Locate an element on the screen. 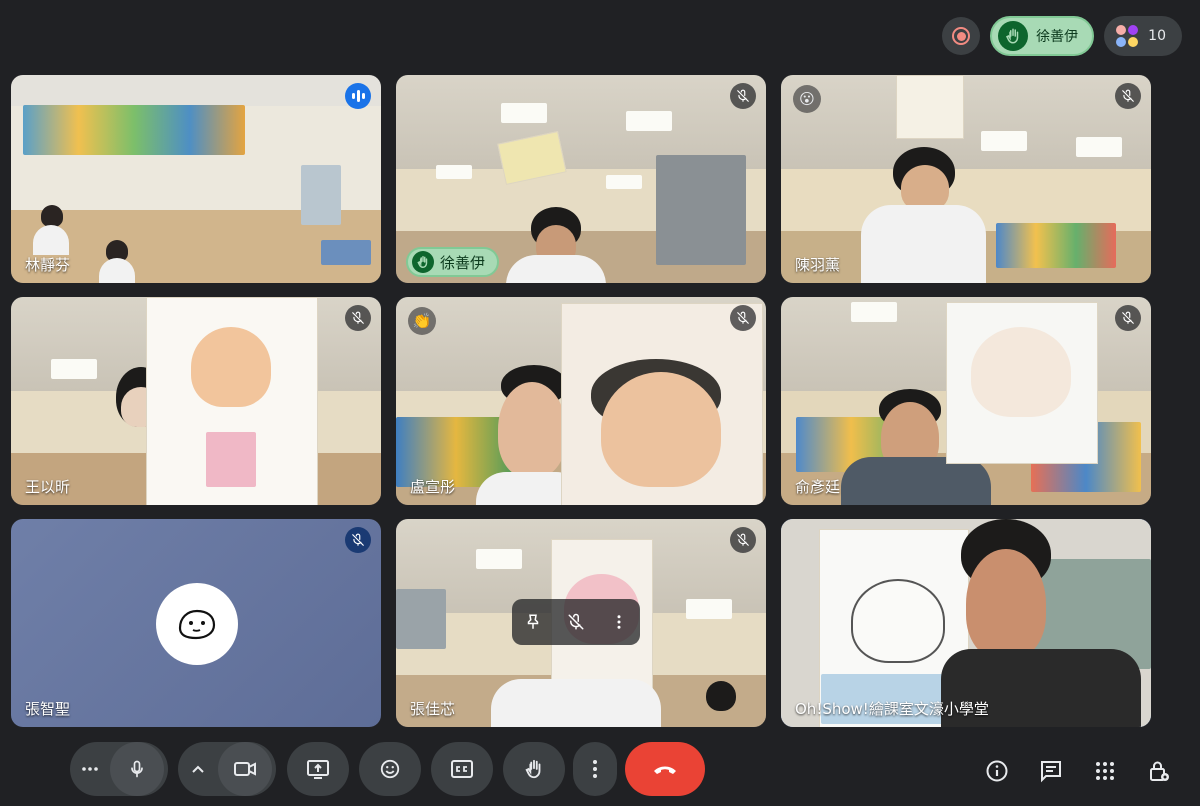  participant-name: 俞彥廷 is located at coordinates (818, 487).